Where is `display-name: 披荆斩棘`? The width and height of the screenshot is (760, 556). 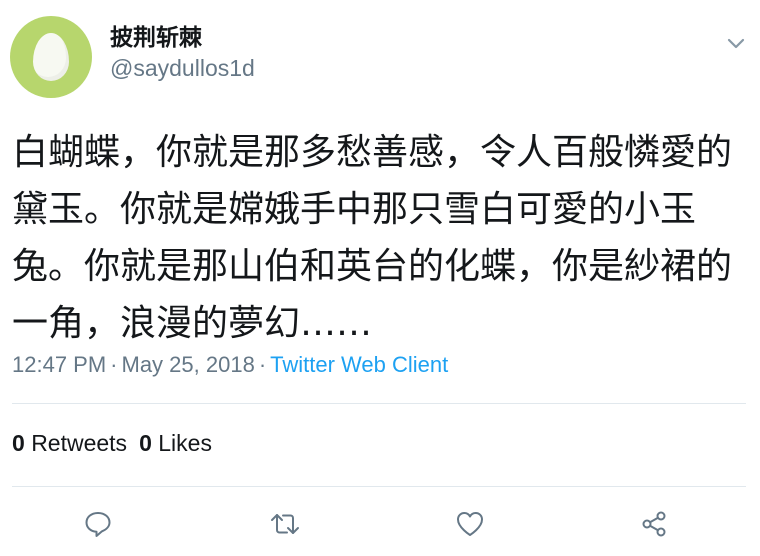
display-name: 披荆斩棘 is located at coordinates (156, 35).